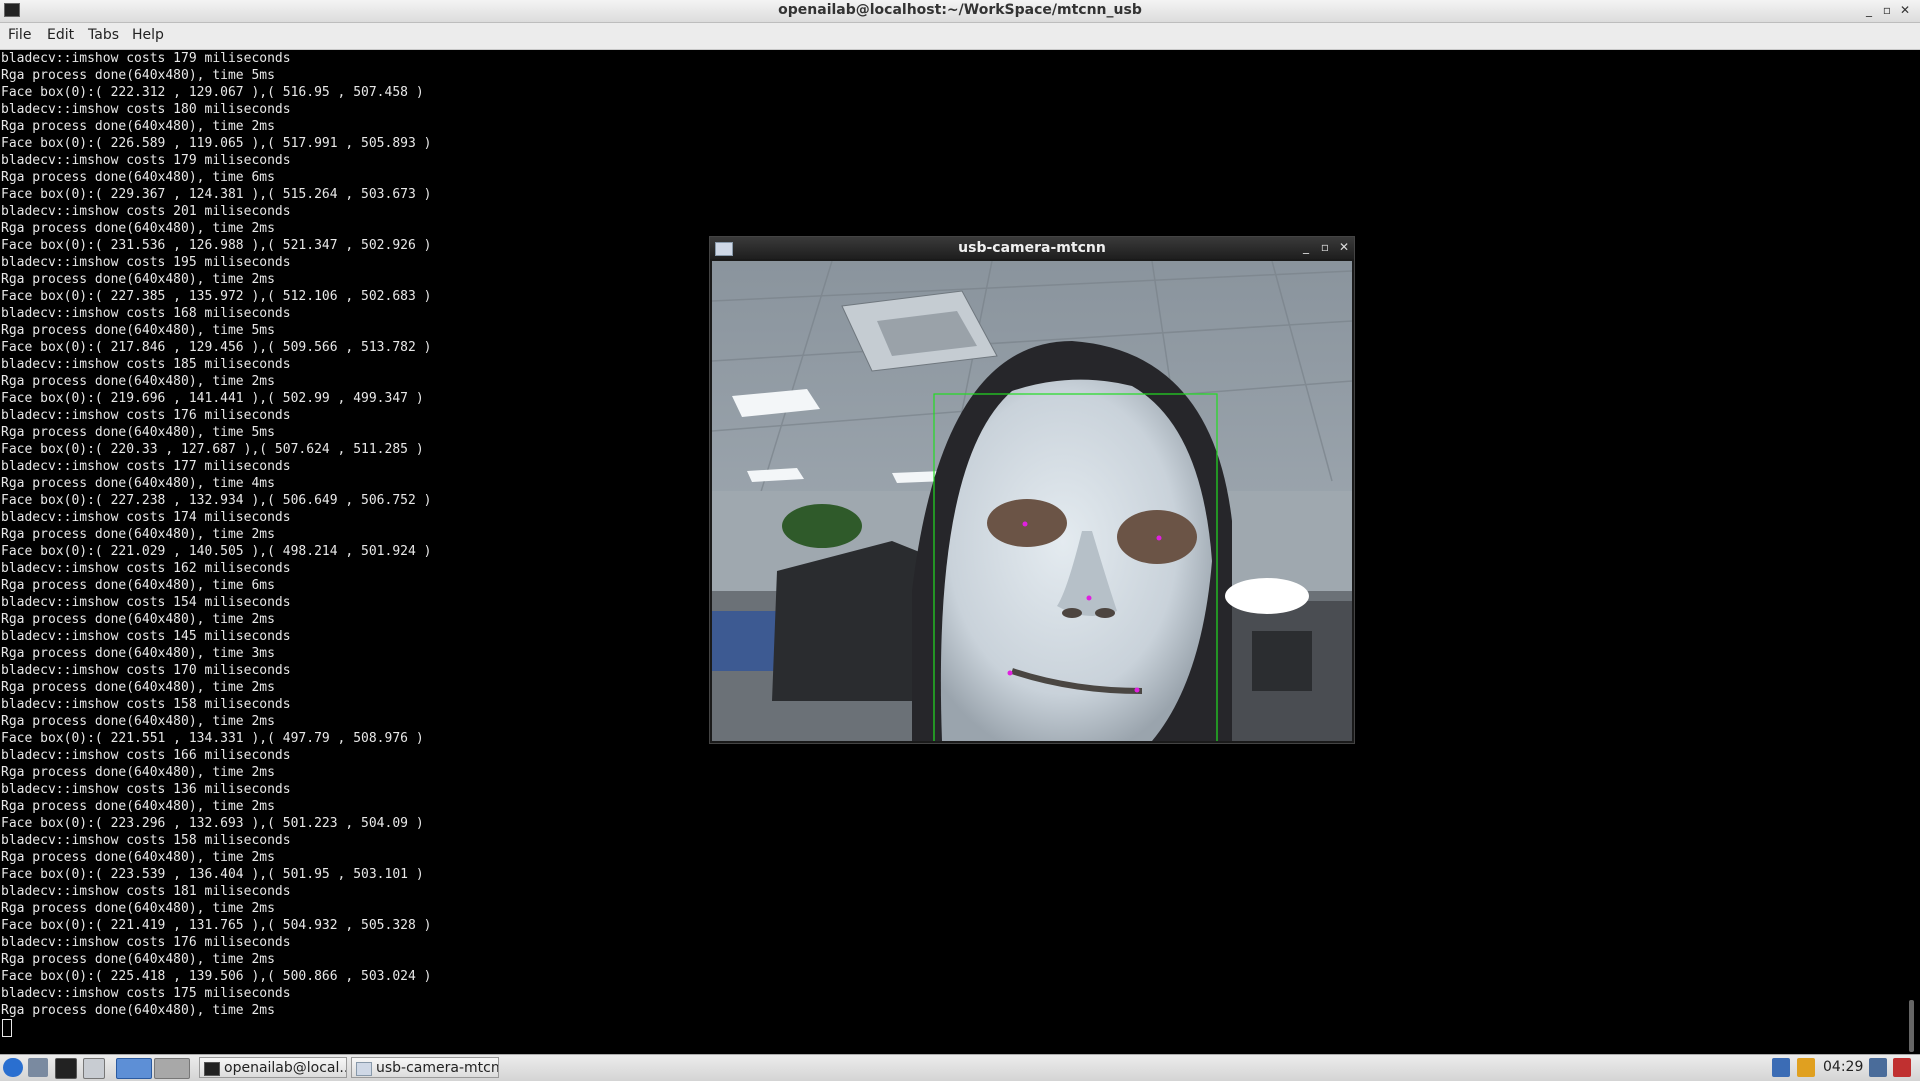 This screenshot has width=1920, height=1081. Describe the element at coordinates (138, 75) in the screenshot. I see `terminal-line: Rga process done(640x480), time 5ms` at that location.